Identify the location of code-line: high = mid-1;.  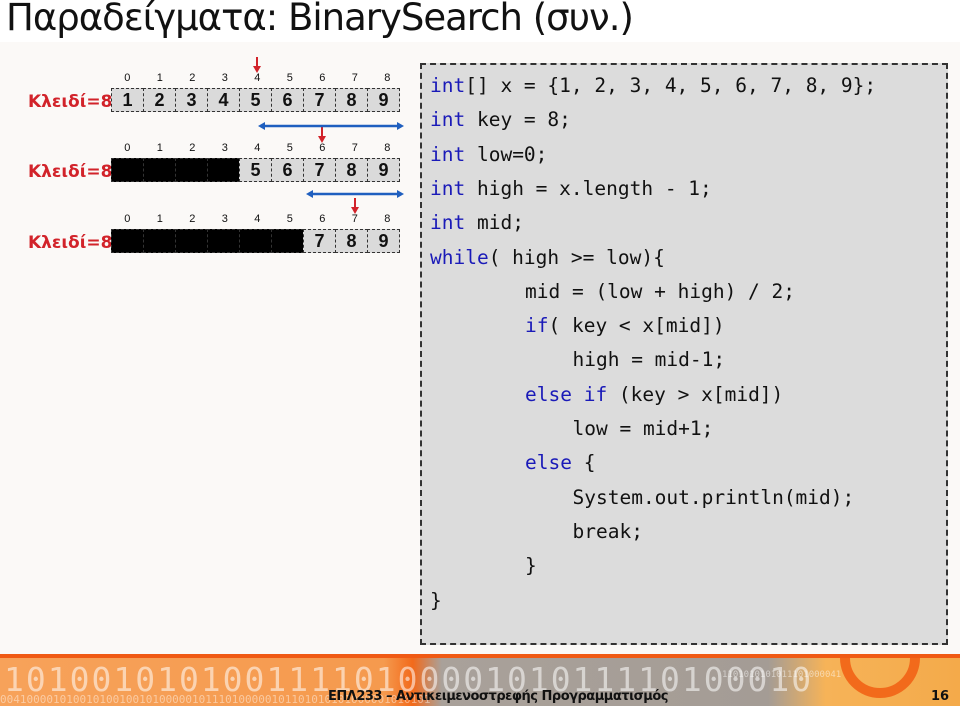
(649, 360).